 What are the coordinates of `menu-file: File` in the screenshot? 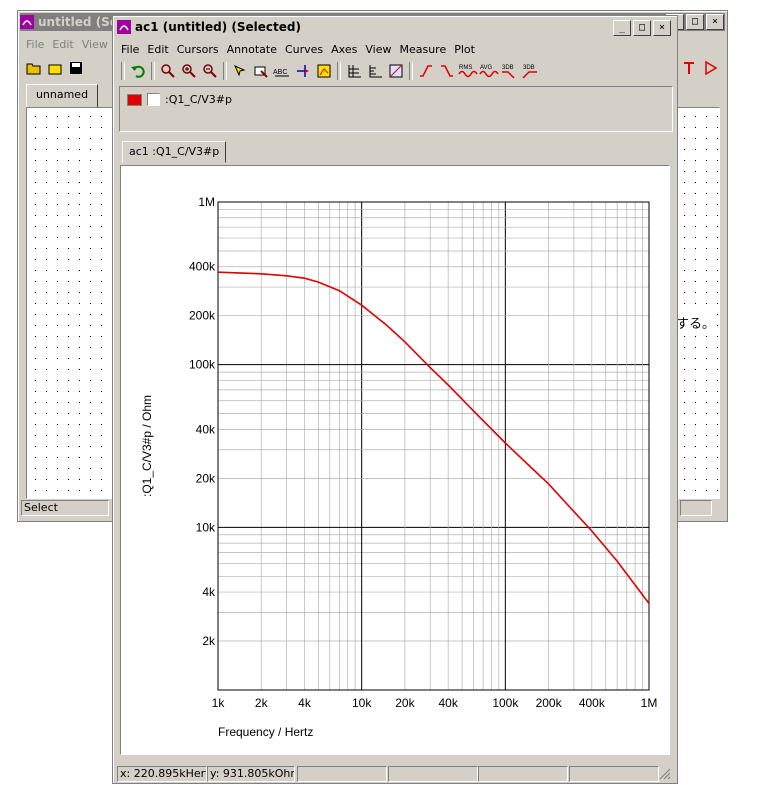 It's located at (130, 49).